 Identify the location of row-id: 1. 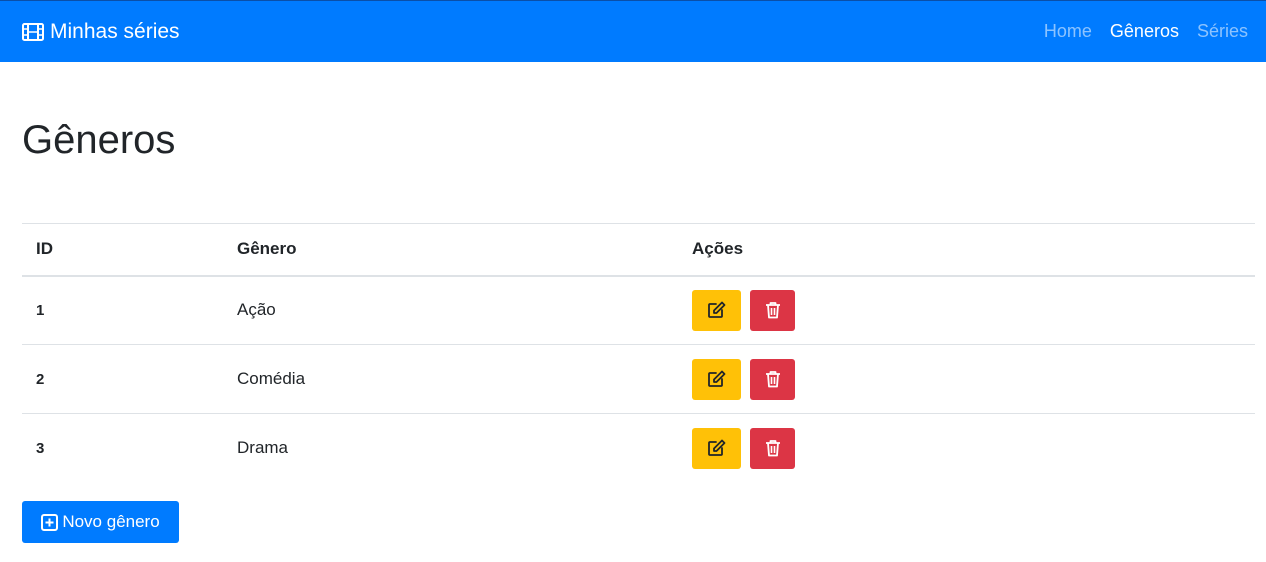
(40, 310).